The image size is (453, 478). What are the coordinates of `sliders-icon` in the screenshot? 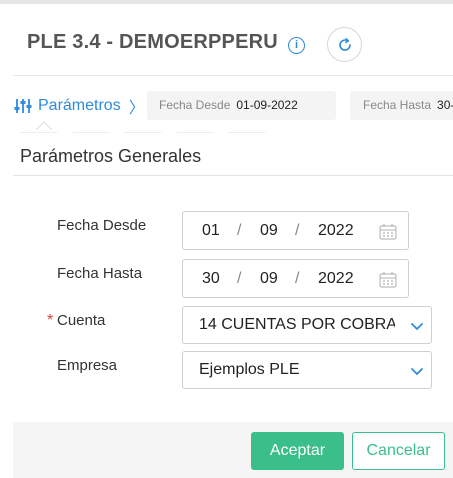 It's located at (23, 106).